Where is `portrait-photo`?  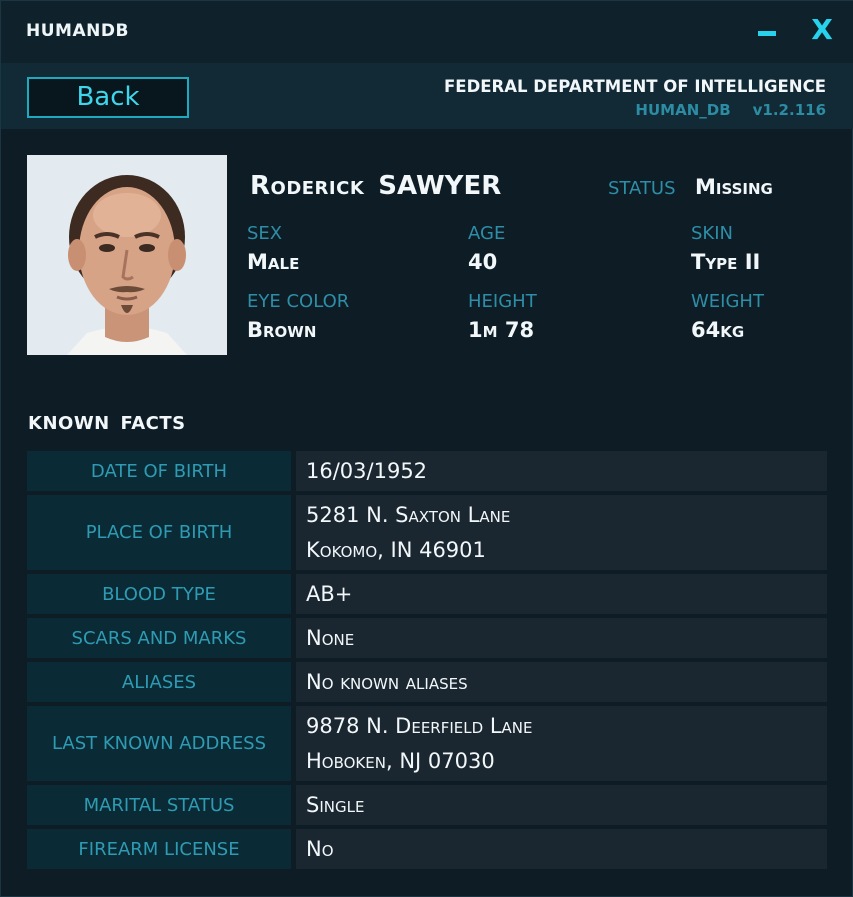 portrait-photo is located at coordinates (127, 255).